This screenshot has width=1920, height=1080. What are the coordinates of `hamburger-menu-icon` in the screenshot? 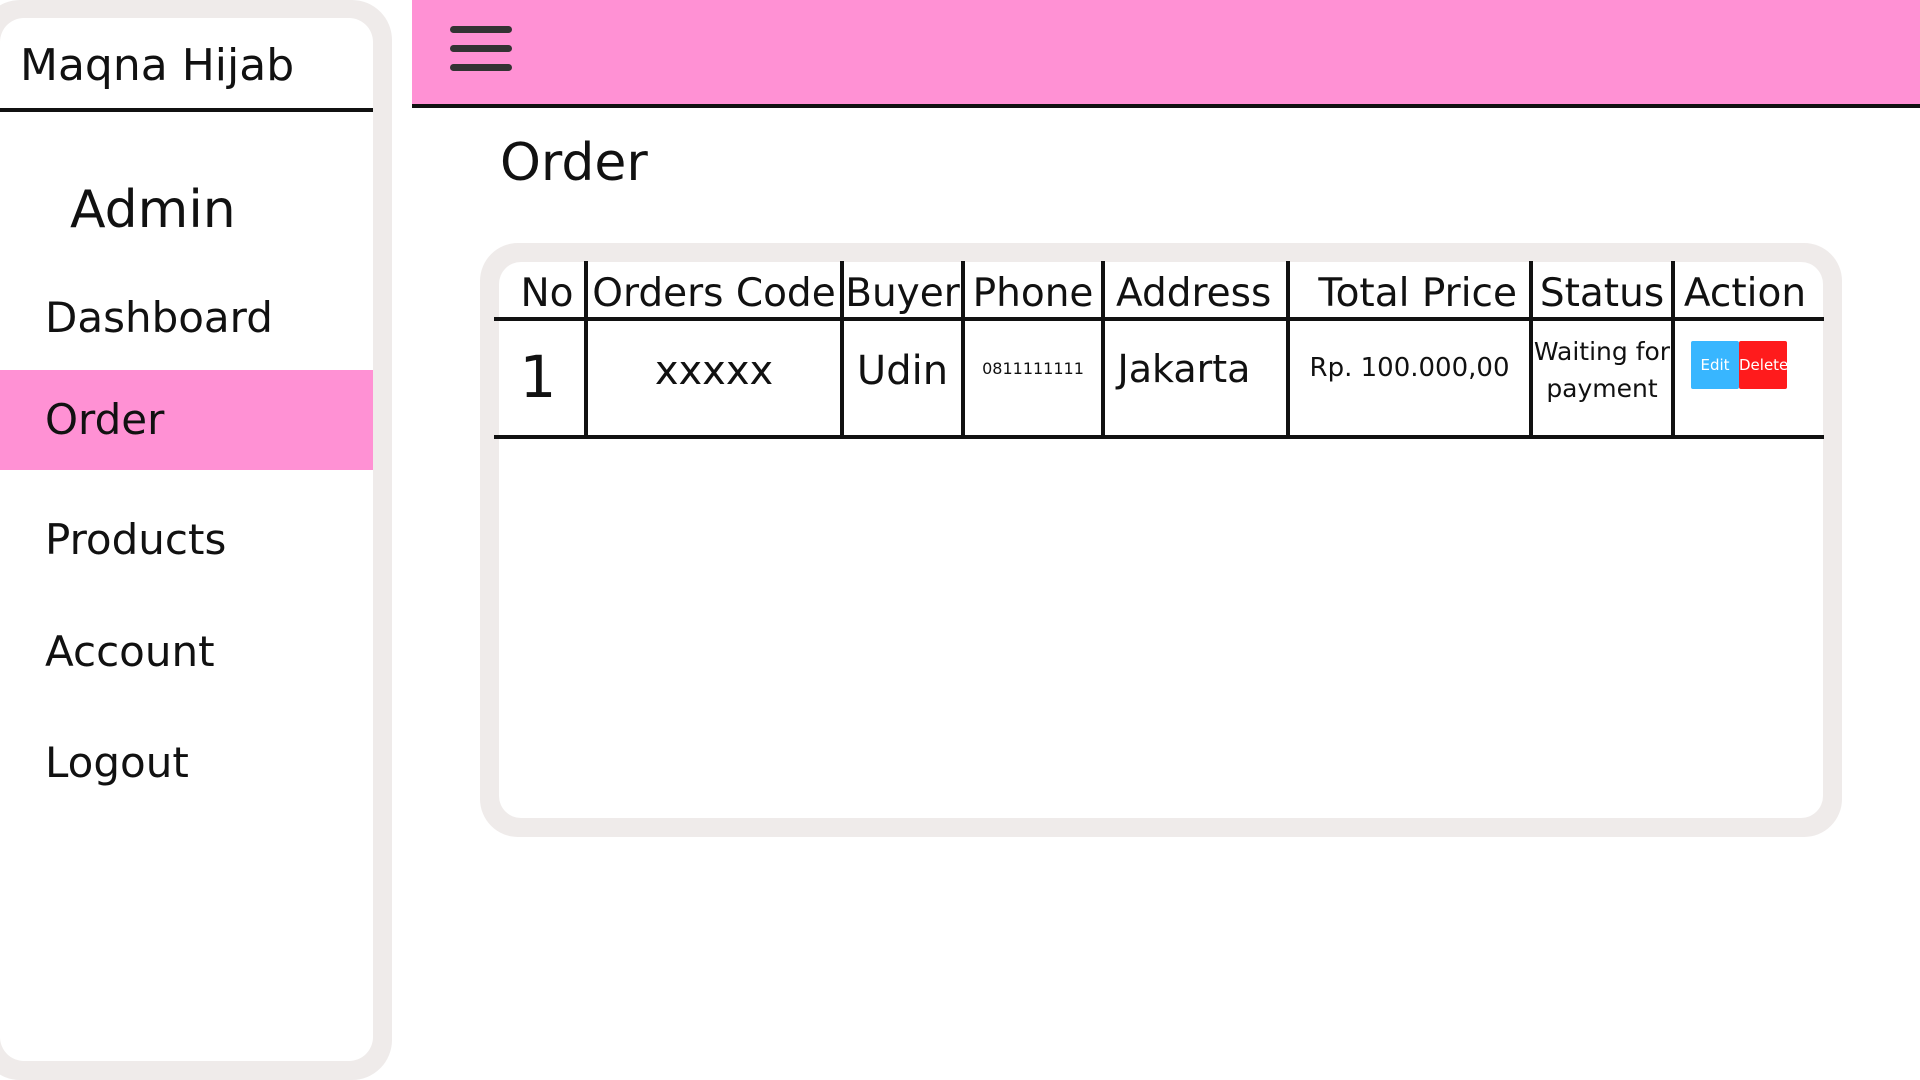 It's located at (481, 49).